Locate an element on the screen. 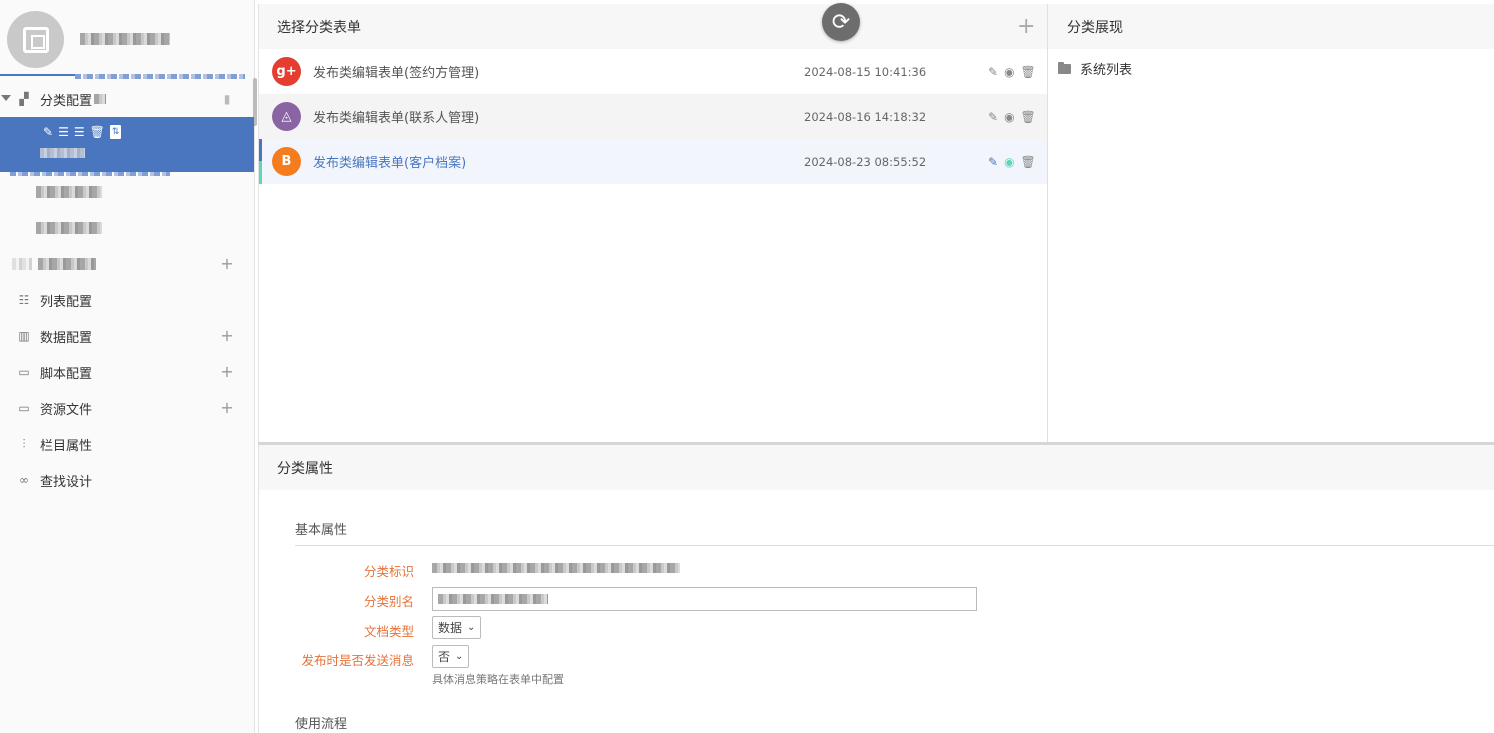 The image size is (1494, 733). refresh-button: ⟳ is located at coordinates (841, 22).